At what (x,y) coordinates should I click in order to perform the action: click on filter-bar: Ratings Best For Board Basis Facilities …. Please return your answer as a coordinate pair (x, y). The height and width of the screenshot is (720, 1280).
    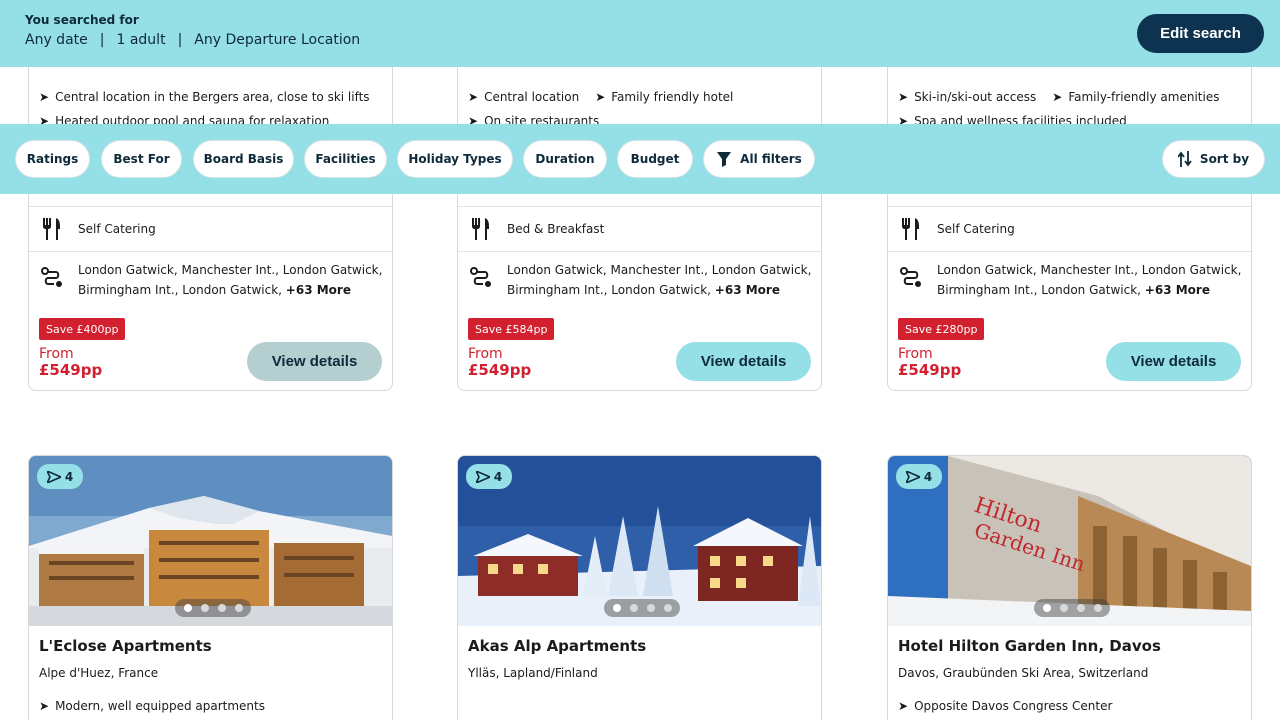
    Looking at the image, I should click on (640, 159).